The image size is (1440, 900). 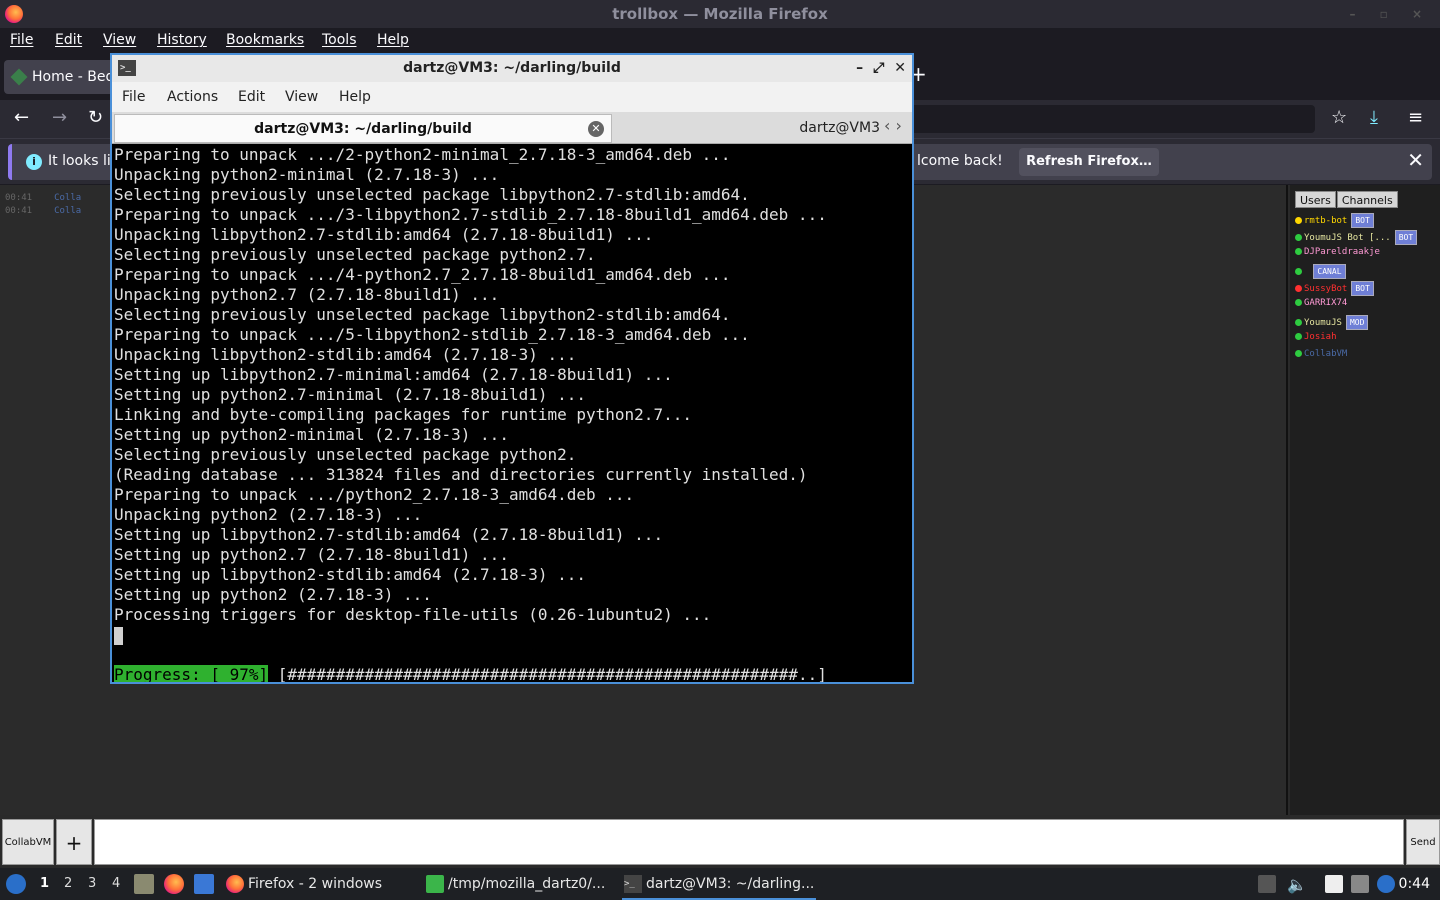 What do you see at coordinates (887, 125) in the screenshot?
I see `chevron-left-icon: ‹` at bounding box center [887, 125].